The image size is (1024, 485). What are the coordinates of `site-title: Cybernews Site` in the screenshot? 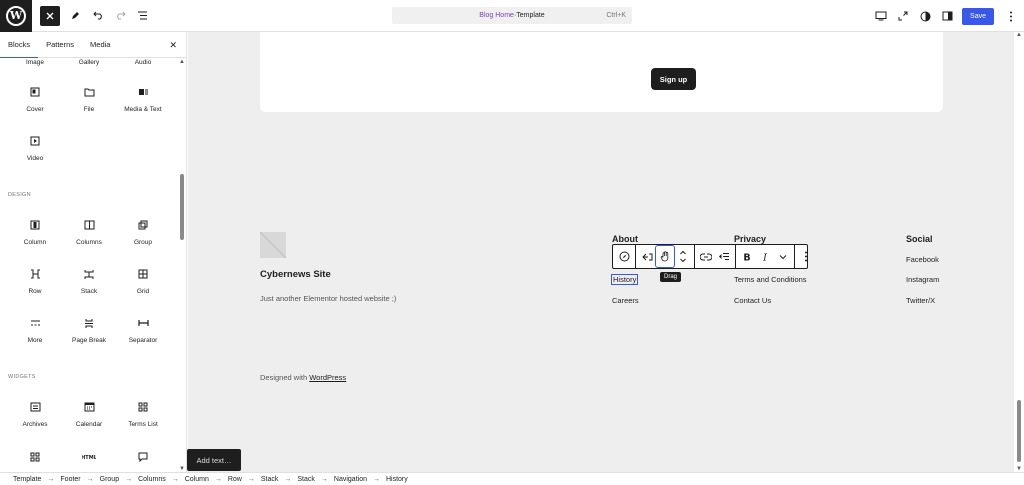 It's located at (295, 274).